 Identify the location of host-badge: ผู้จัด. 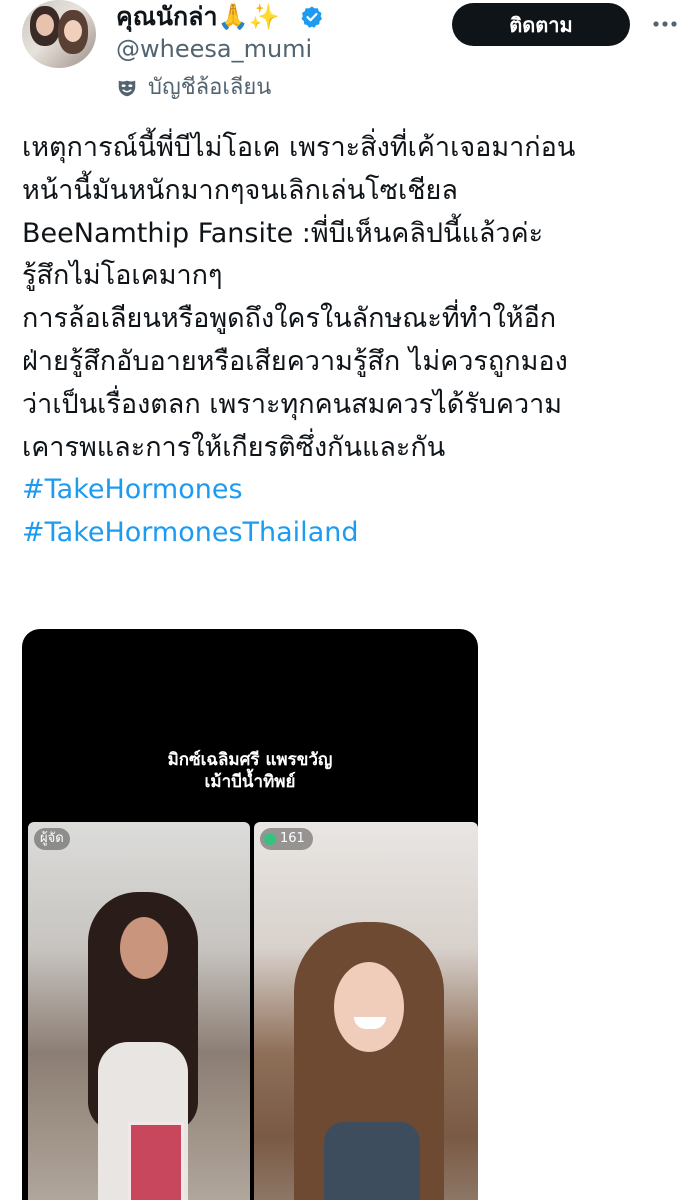
(52, 839).